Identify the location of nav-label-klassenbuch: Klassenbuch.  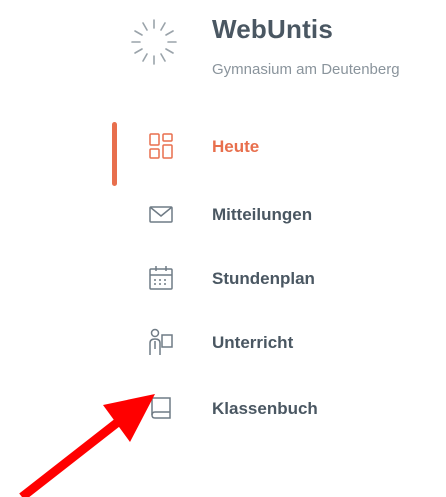
(265, 408).